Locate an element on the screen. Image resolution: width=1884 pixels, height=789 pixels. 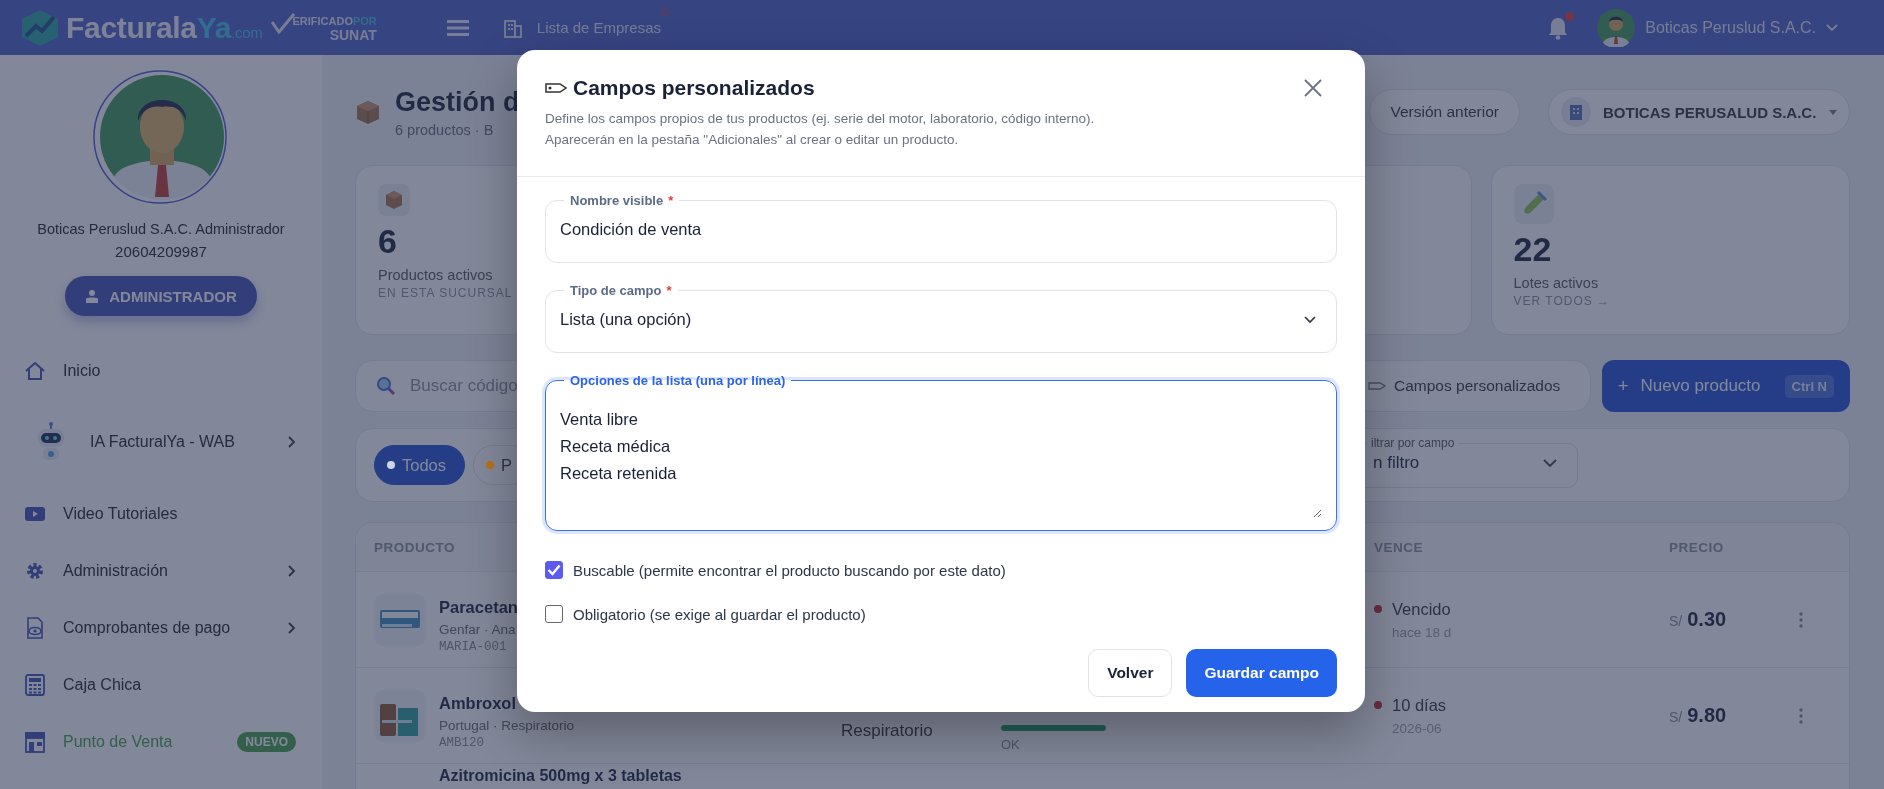
new-badge: NUEVO is located at coordinates (266, 741).